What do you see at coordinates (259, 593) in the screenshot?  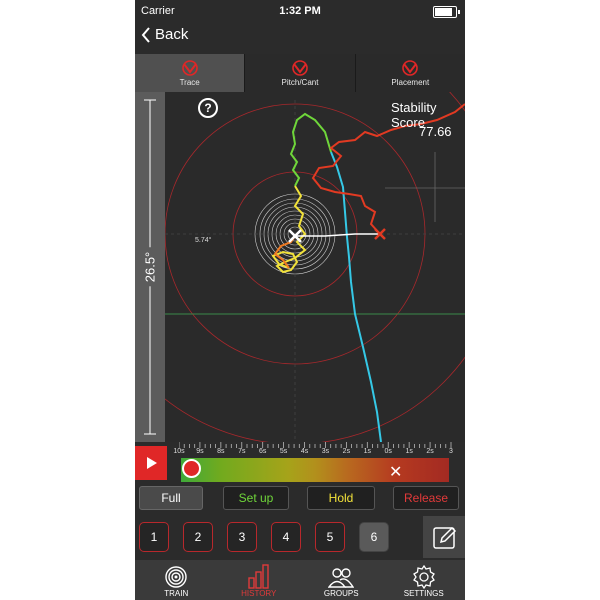 I see `nav-label: HISTORY` at bounding box center [259, 593].